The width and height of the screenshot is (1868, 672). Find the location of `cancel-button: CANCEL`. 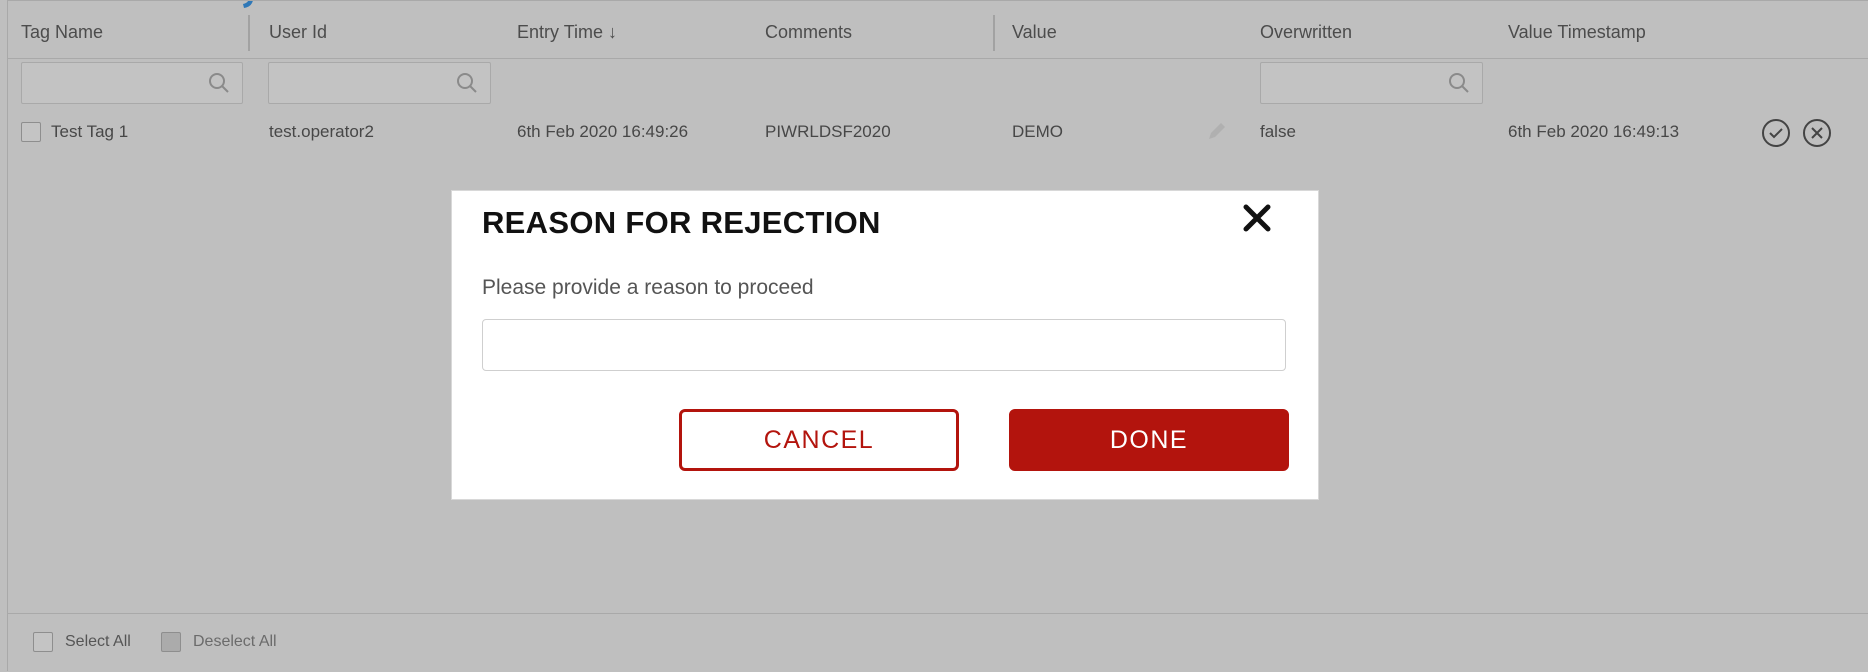

cancel-button: CANCEL is located at coordinates (819, 440).